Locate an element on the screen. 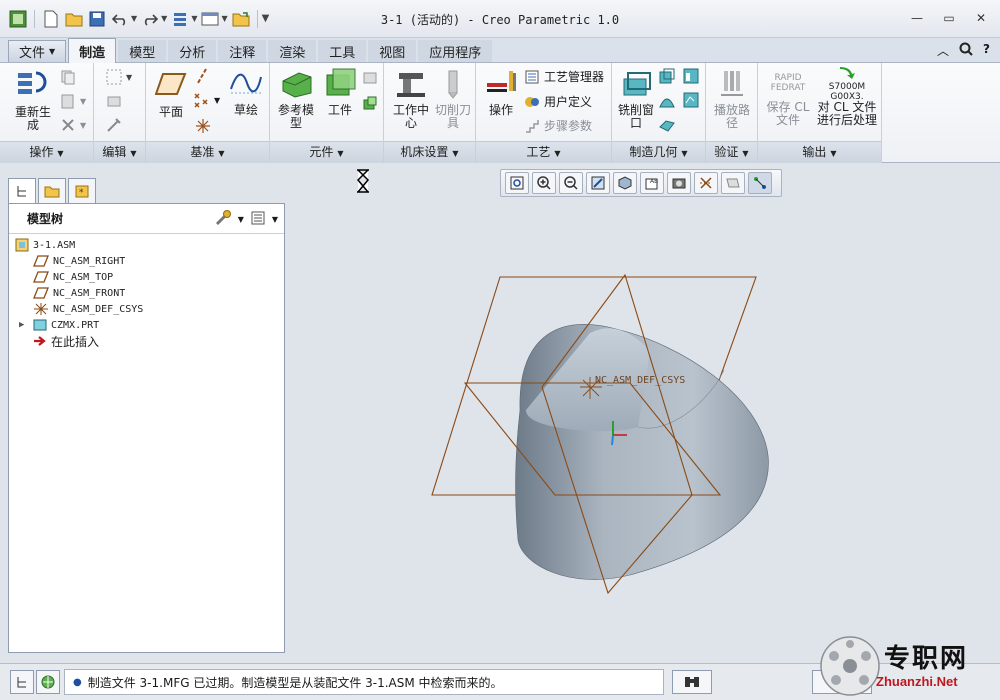  group-label-mfg-geometry: 制造几何 ▼ is located at coordinates (658, 152).